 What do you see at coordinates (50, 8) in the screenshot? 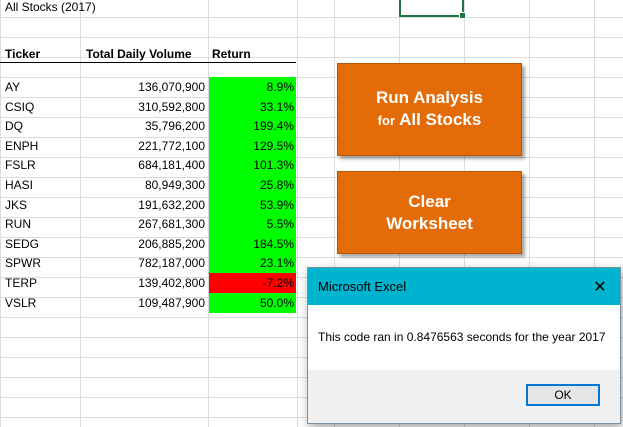
I see `sheet-title: All Stocks (2017)` at bounding box center [50, 8].